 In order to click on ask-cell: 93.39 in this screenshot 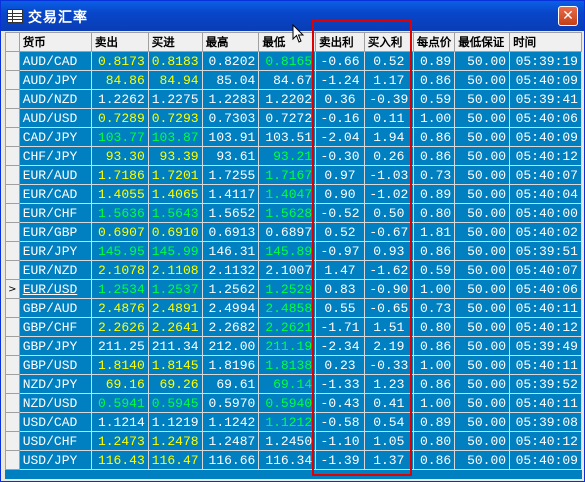, I will do `click(175, 156)`.